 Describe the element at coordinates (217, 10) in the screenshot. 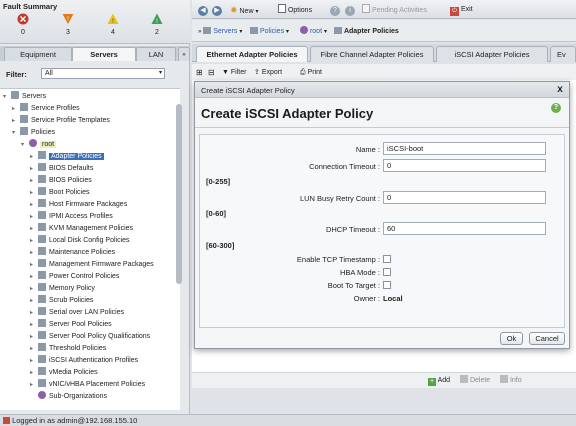

I see `forward-button: ▶` at that location.